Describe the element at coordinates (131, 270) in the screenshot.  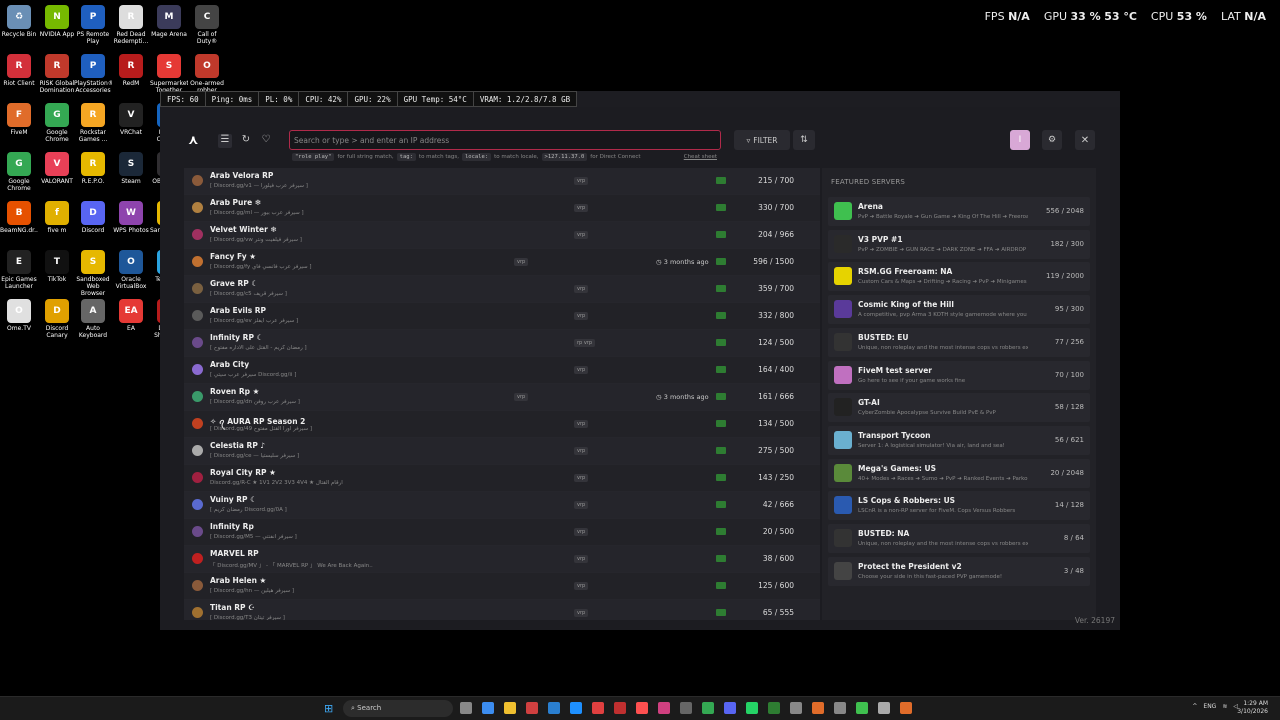
I see `desktop-icon: O Oracle VirtualBox` at that location.